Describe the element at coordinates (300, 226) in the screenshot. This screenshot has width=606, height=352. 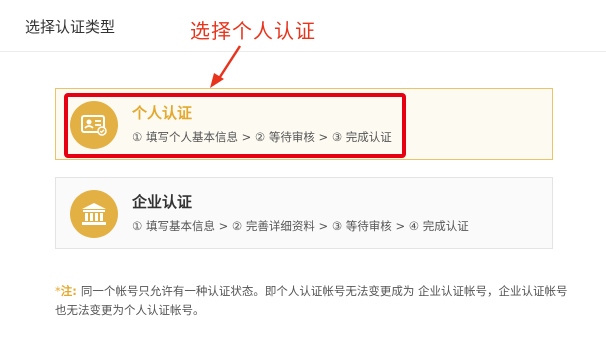
I see `option-steps-enterprise: ① 填写基本信息 > ② 完善详细资料 > ③ 等待审核 > ④ 完成认证` at that location.